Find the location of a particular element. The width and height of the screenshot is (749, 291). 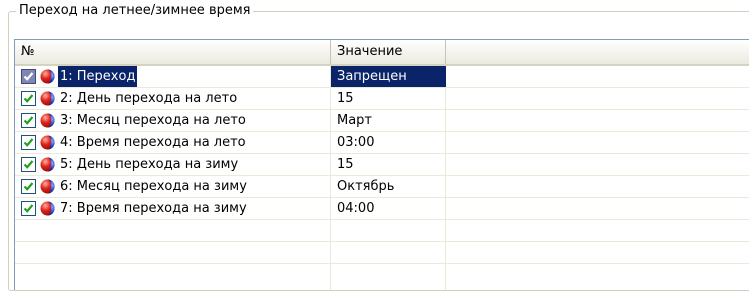

row-name: 4: Время перехода на лето is located at coordinates (153, 142).